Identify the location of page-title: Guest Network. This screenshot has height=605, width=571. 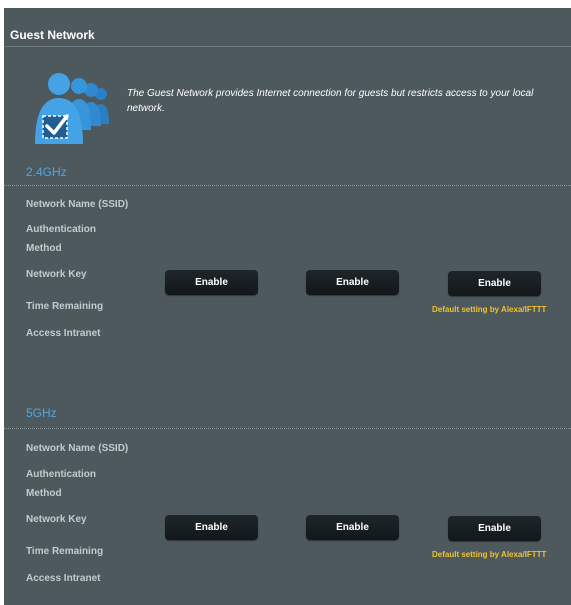
(52, 35).